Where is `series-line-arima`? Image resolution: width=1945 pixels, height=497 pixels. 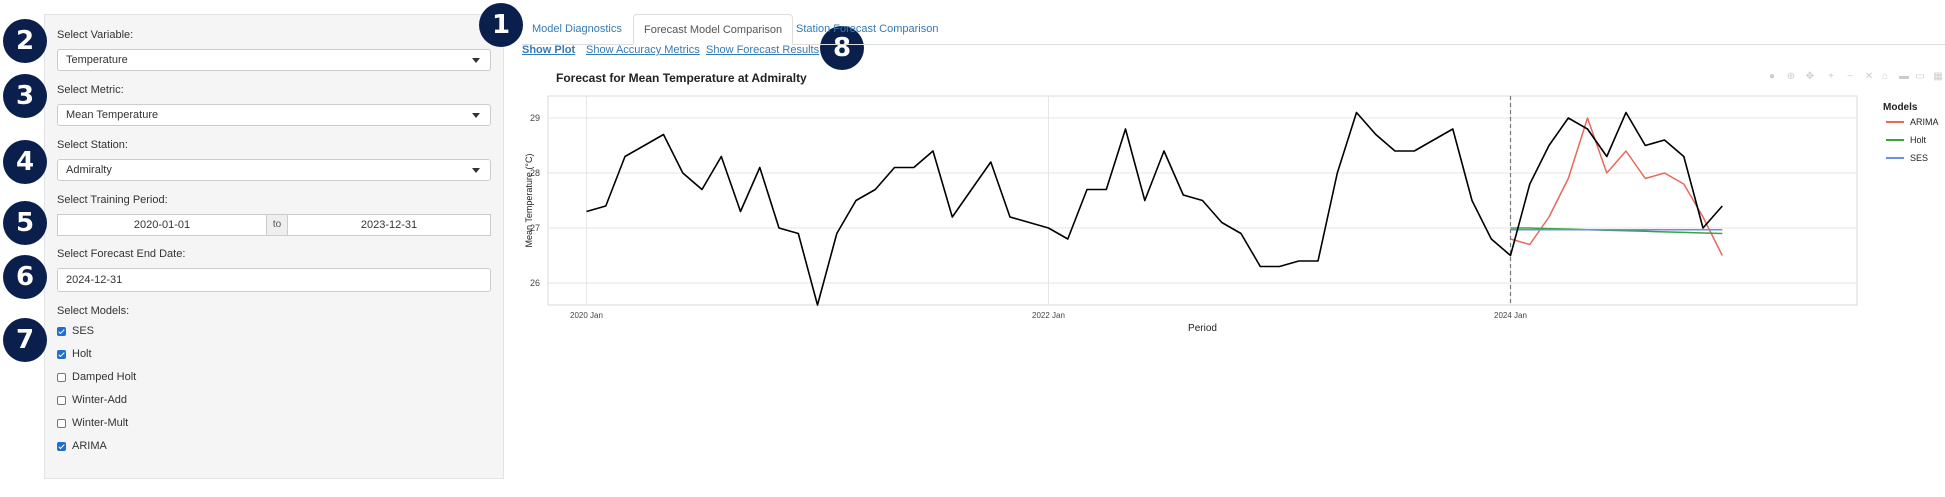
series-line-arima is located at coordinates (1616, 186).